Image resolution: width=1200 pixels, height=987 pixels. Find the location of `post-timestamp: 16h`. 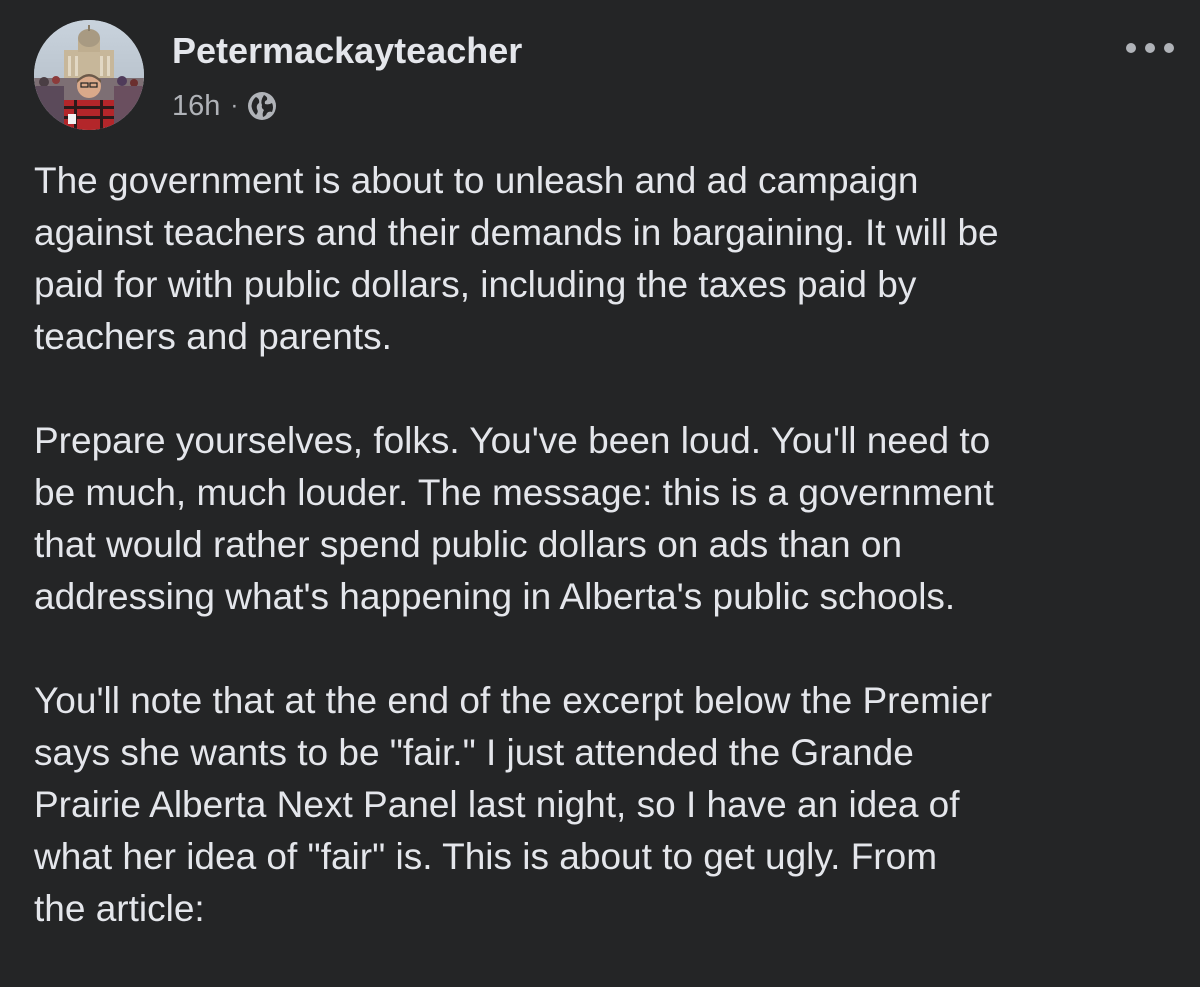

post-timestamp: 16h is located at coordinates (196, 106).